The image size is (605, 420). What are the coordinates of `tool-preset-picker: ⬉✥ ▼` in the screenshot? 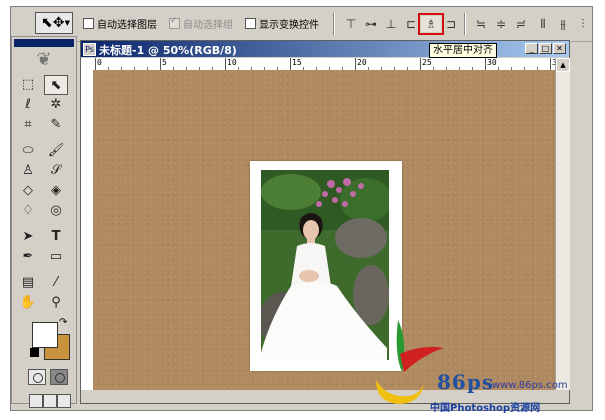 It's located at (54, 23).